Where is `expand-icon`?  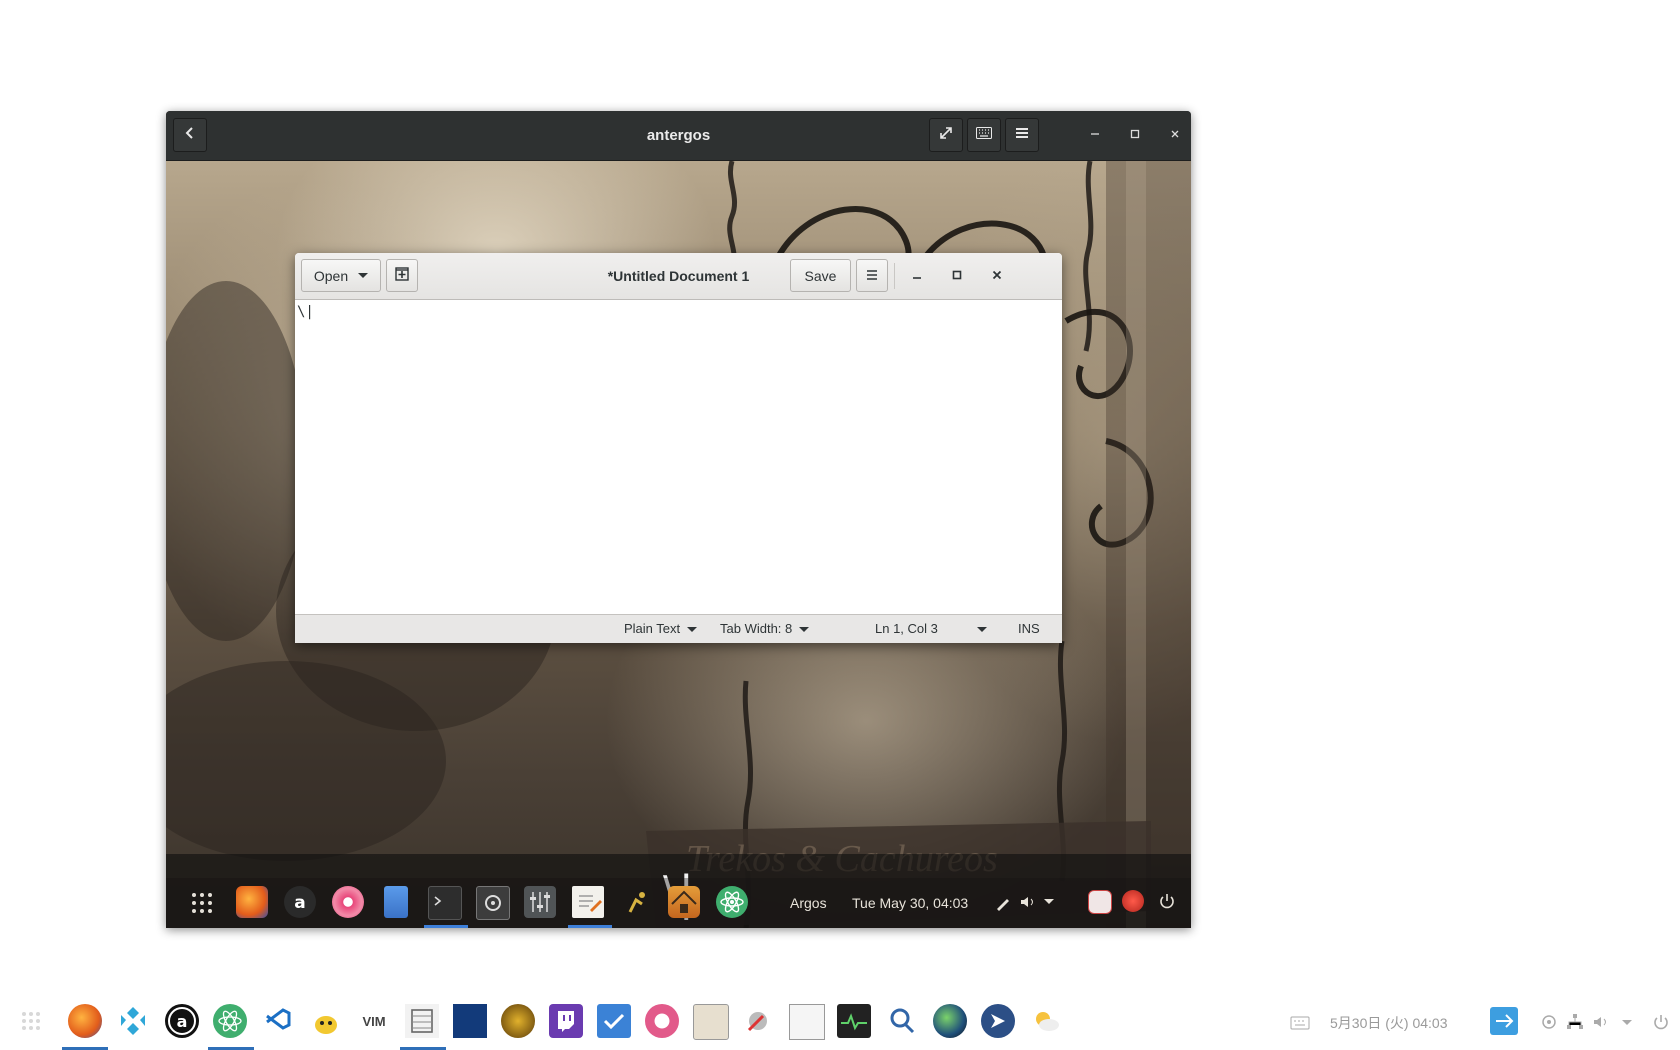
expand-icon is located at coordinates (946, 135).